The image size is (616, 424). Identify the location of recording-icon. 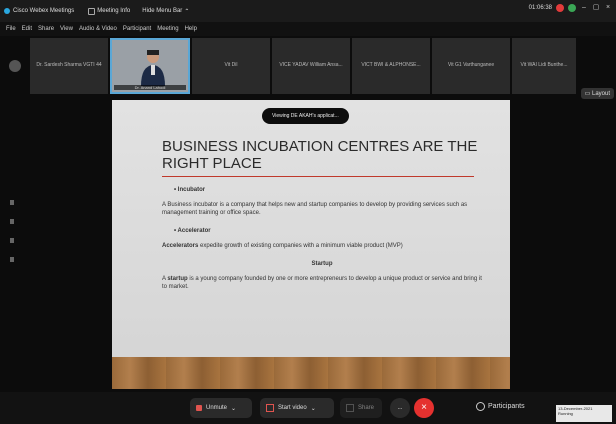
(560, 8).